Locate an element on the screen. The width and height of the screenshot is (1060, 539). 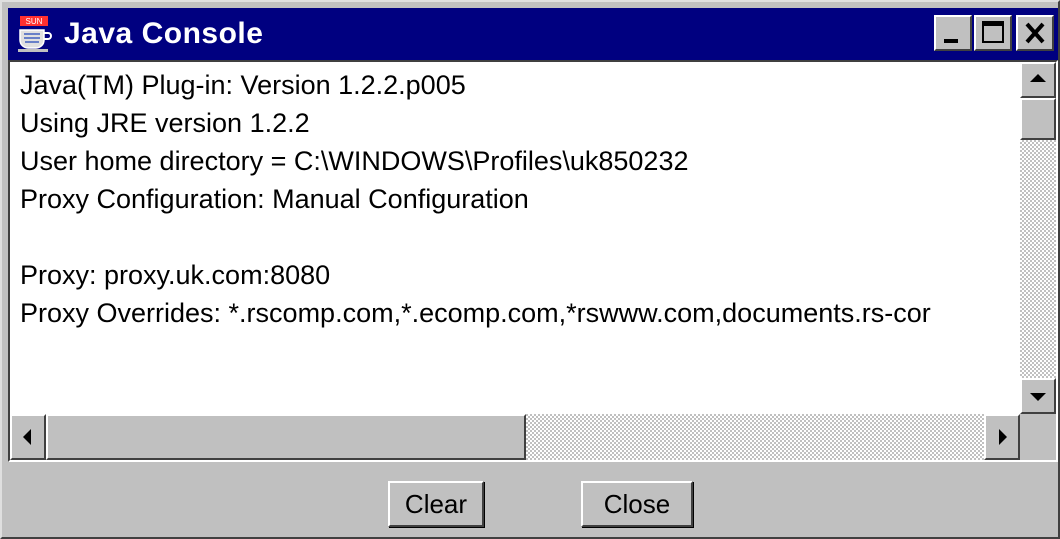
scroll-left-button is located at coordinates (28, 437).